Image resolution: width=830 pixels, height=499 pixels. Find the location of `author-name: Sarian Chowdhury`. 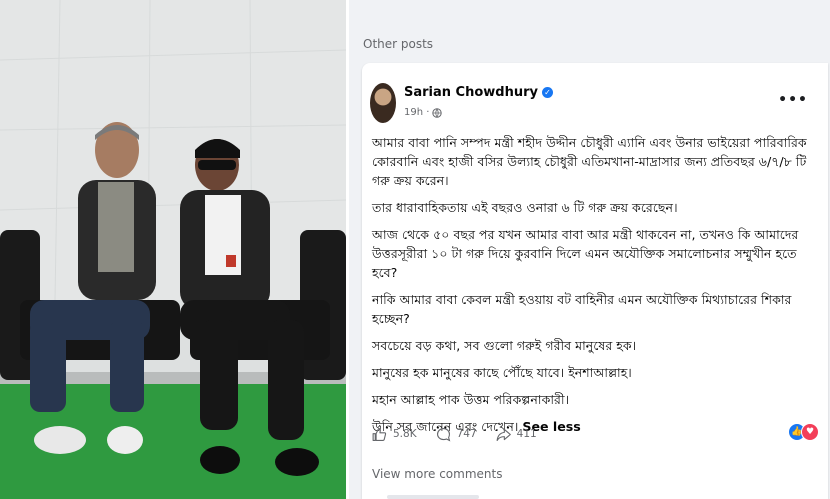

author-name: Sarian Chowdhury is located at coordinates (471, 92).